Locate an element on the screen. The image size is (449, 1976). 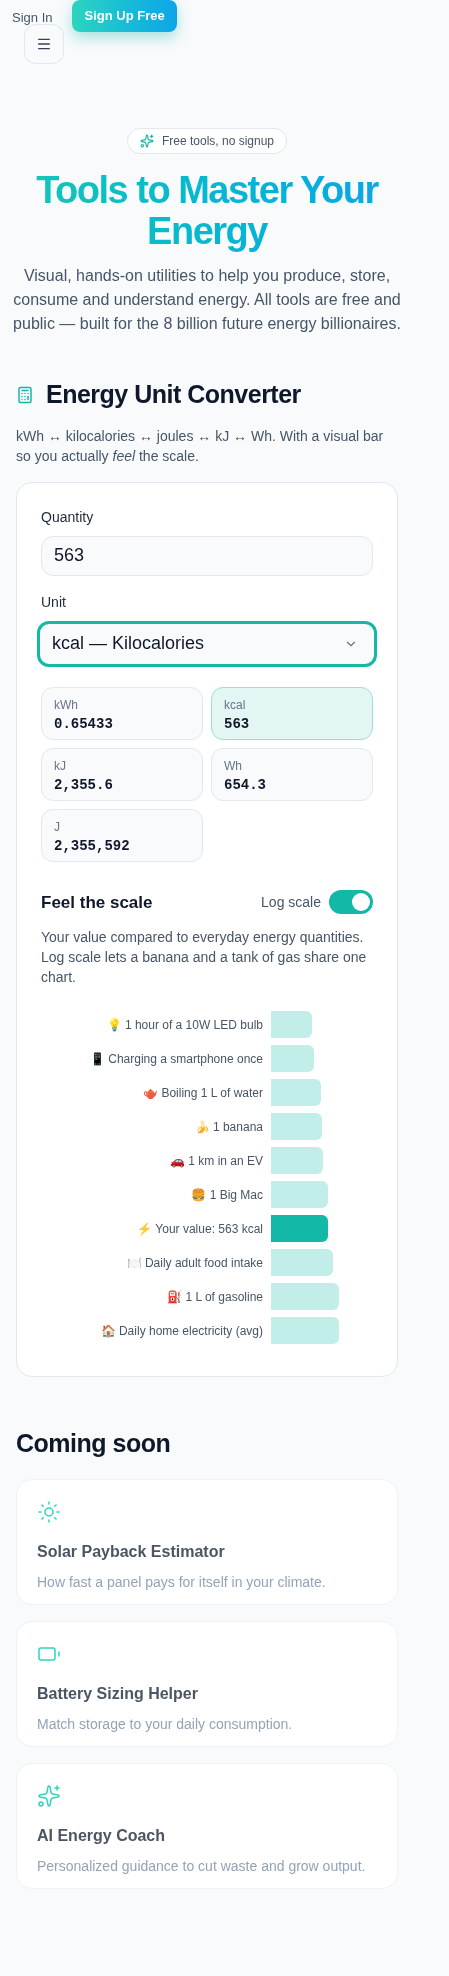
coming-soon-title: Coming soon is located at coordinates (94, 1443).